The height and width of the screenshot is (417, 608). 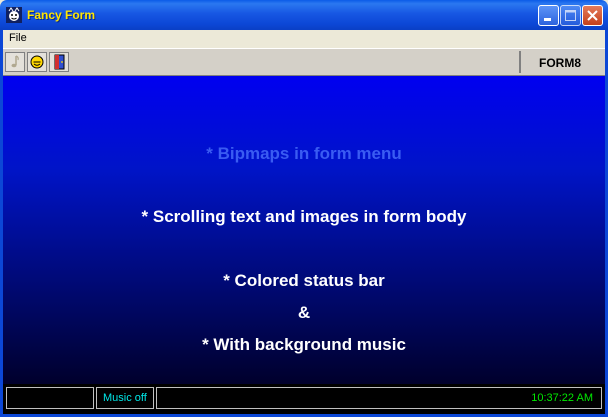 I want to click on maximize-button, so click(x=570, y=15).